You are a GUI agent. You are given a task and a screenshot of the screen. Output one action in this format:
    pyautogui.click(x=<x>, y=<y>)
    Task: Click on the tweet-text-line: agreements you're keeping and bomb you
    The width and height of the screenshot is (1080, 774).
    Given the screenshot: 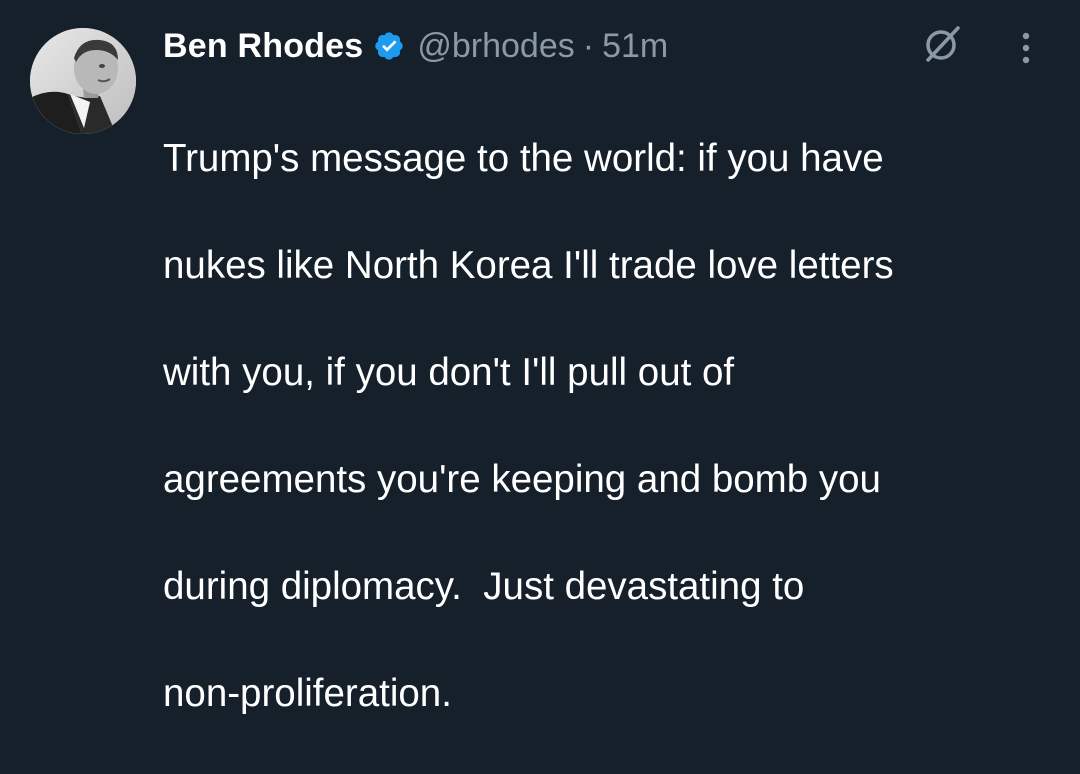 What is the action you would take?
    pyautogui.click(x=522, y=479)
    